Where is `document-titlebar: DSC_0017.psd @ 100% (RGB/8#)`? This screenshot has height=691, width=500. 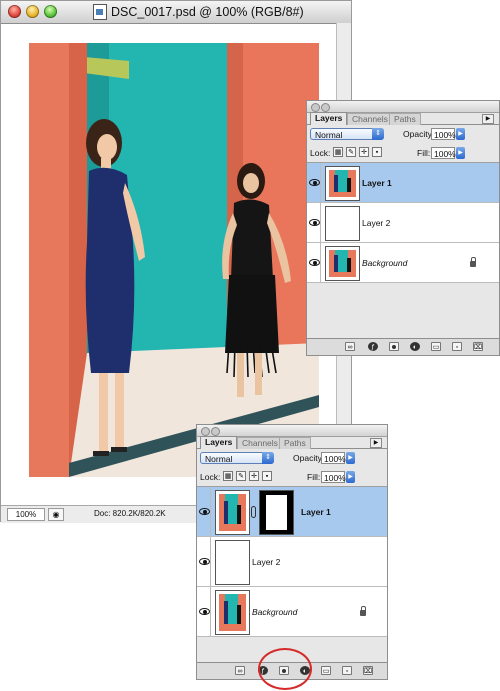
document-titlebar: DSC_0017.psd @ 100% (RGB/8#) is located at coordinates (176, 12).